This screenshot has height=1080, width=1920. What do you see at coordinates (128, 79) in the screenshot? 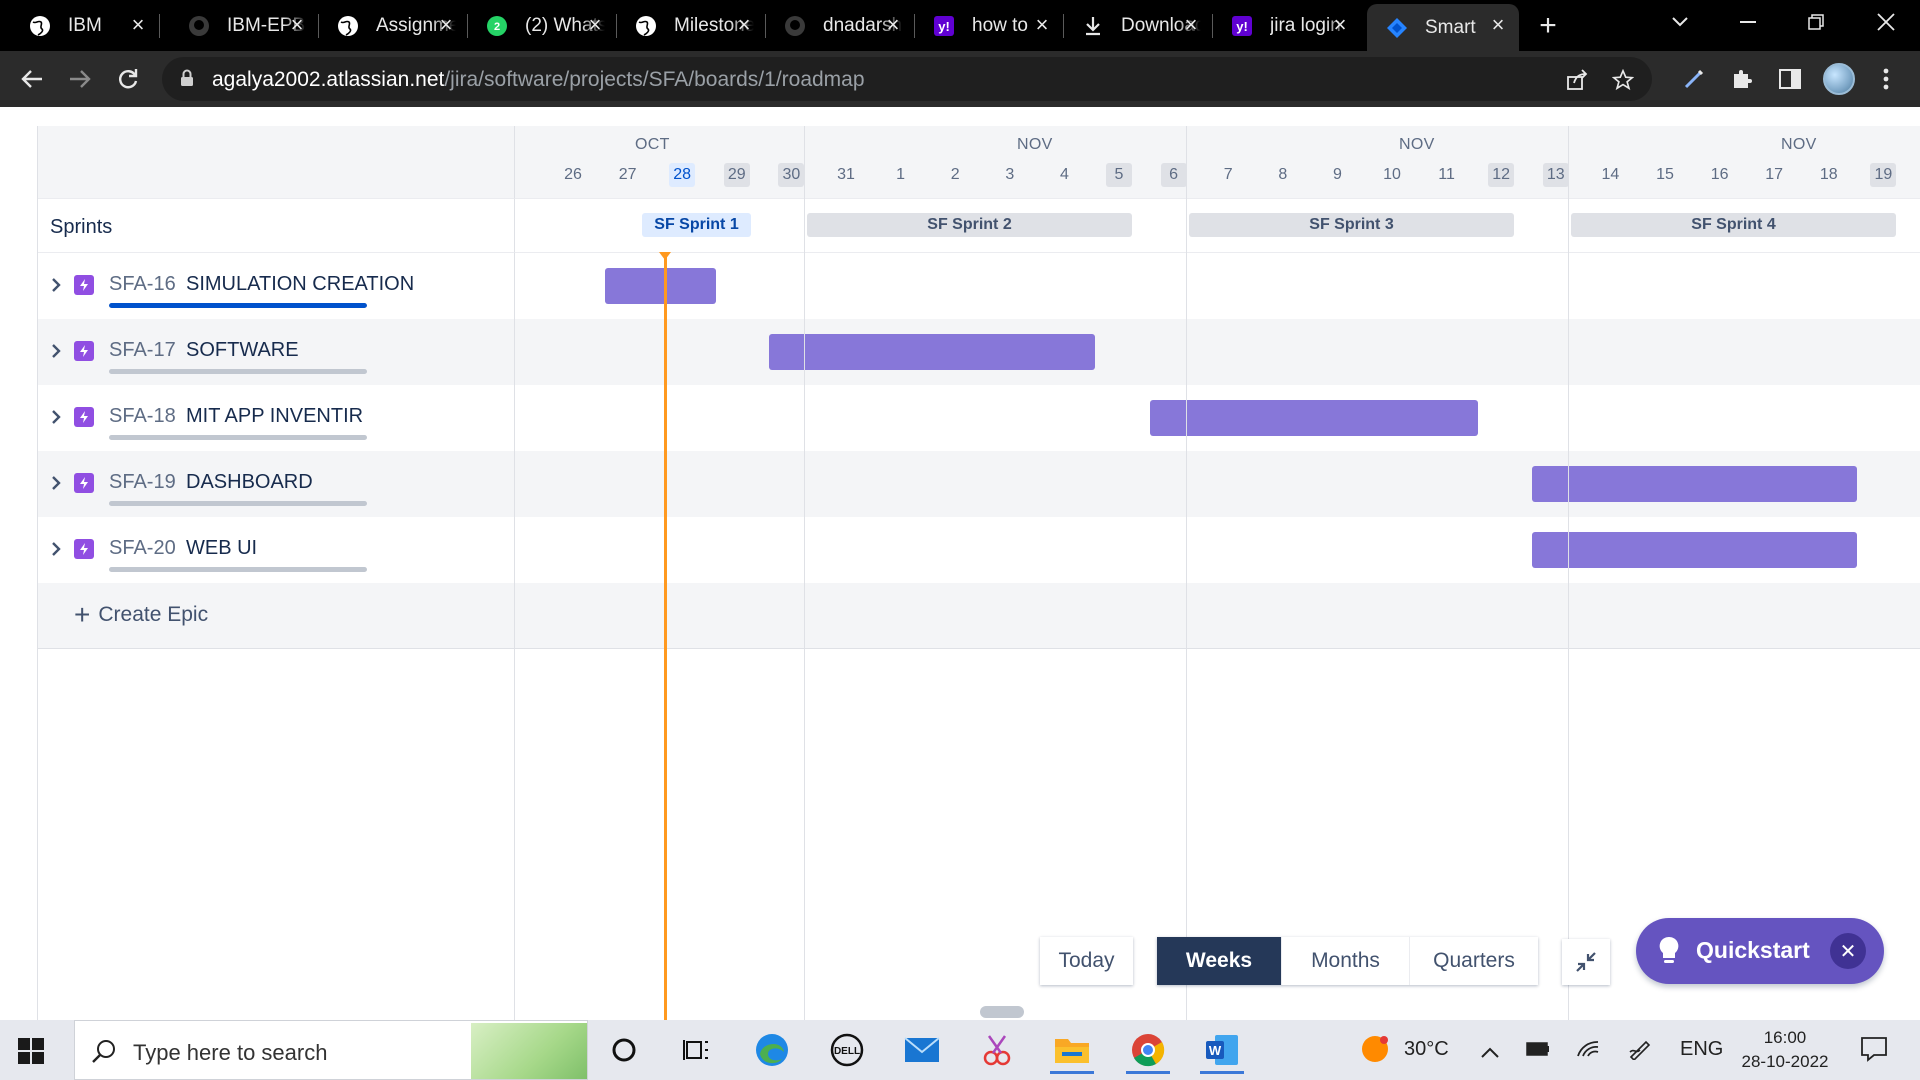
I see `reload-icon` at bounding box center [128, 79].